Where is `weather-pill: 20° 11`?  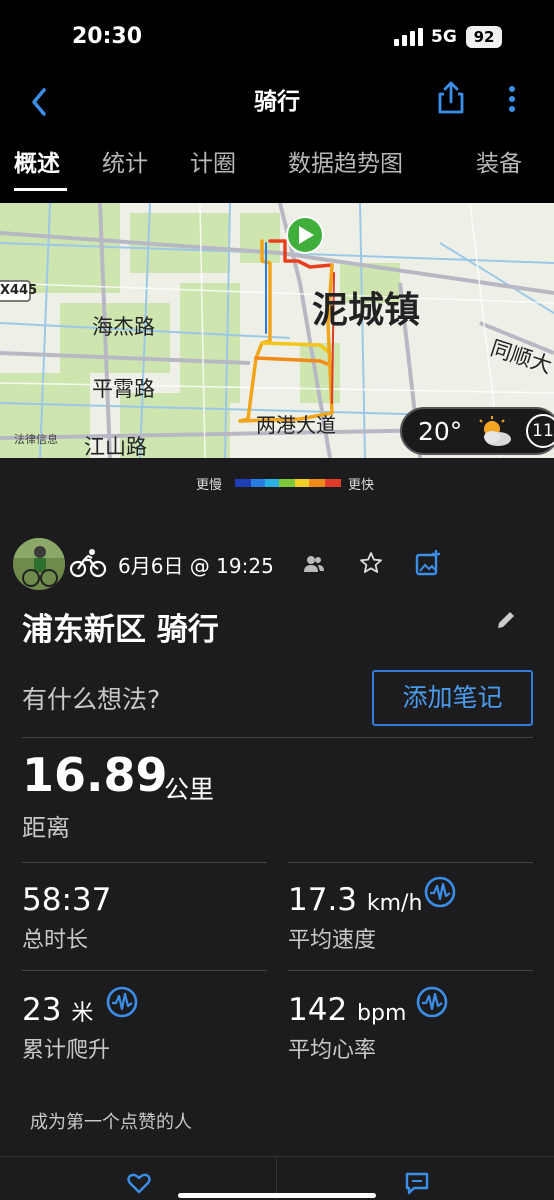
weather-pill: 20° 11 is located at coordinates (477, 431).